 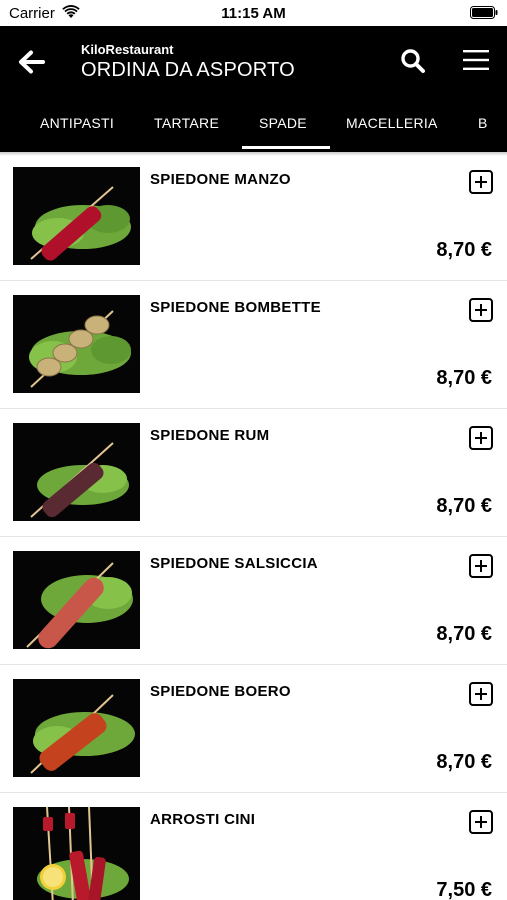 I want to click on status-bar: Carrier 11:15 AM, so click(x=253, y=13).